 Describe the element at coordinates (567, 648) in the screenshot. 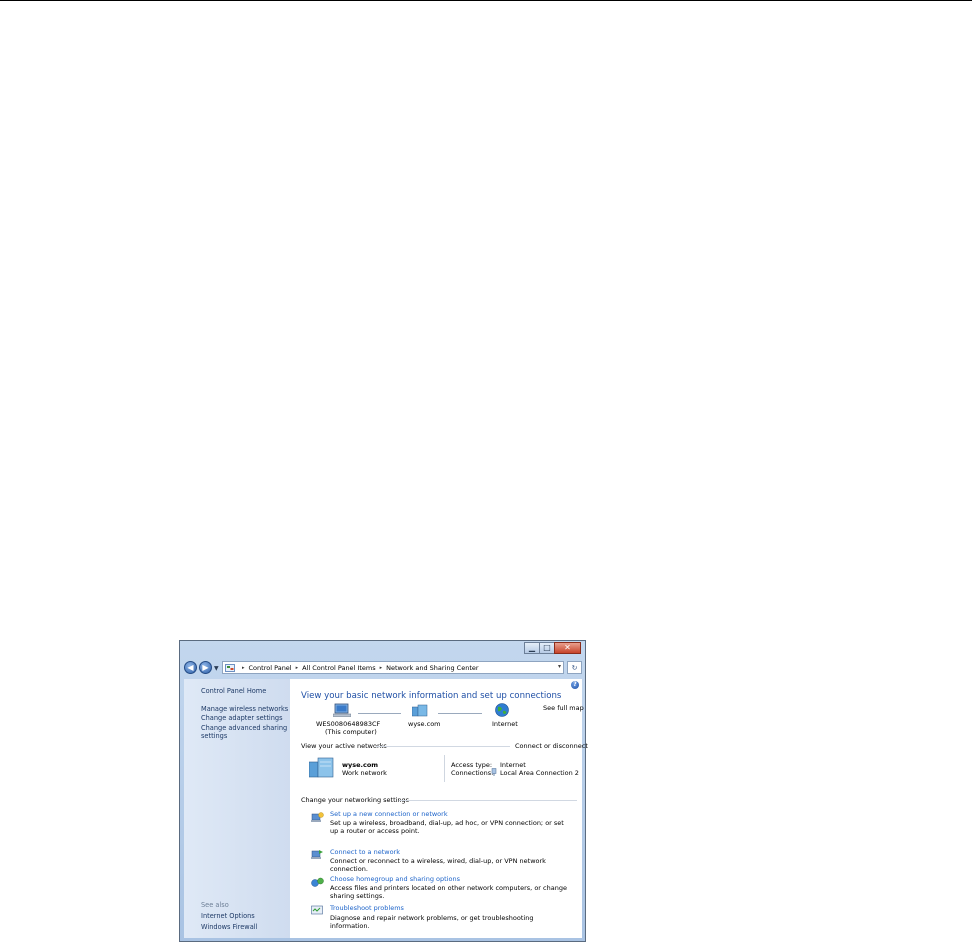

I see `close-button: ✕` at that location.